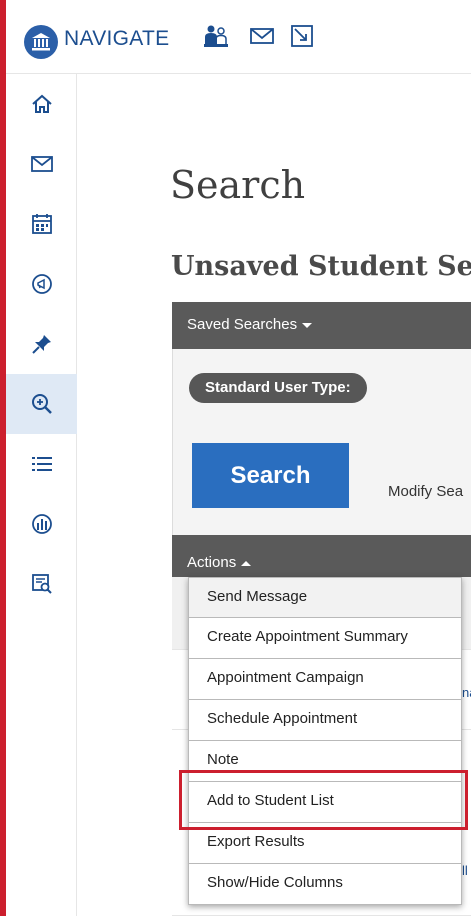 This screenshot has height=916, width=471. I want to click on sidebar-item-calendar, so click(41, 224).